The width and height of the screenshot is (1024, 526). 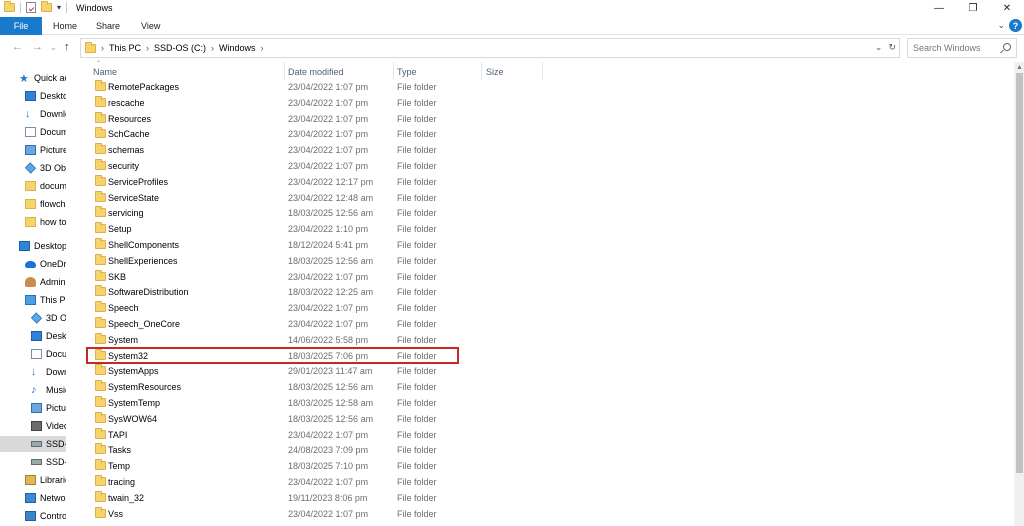 What do you see at coordinates (1015, 25) in the screenshot?
I see `help-icon: ?` at bounding box center [1015, 25].